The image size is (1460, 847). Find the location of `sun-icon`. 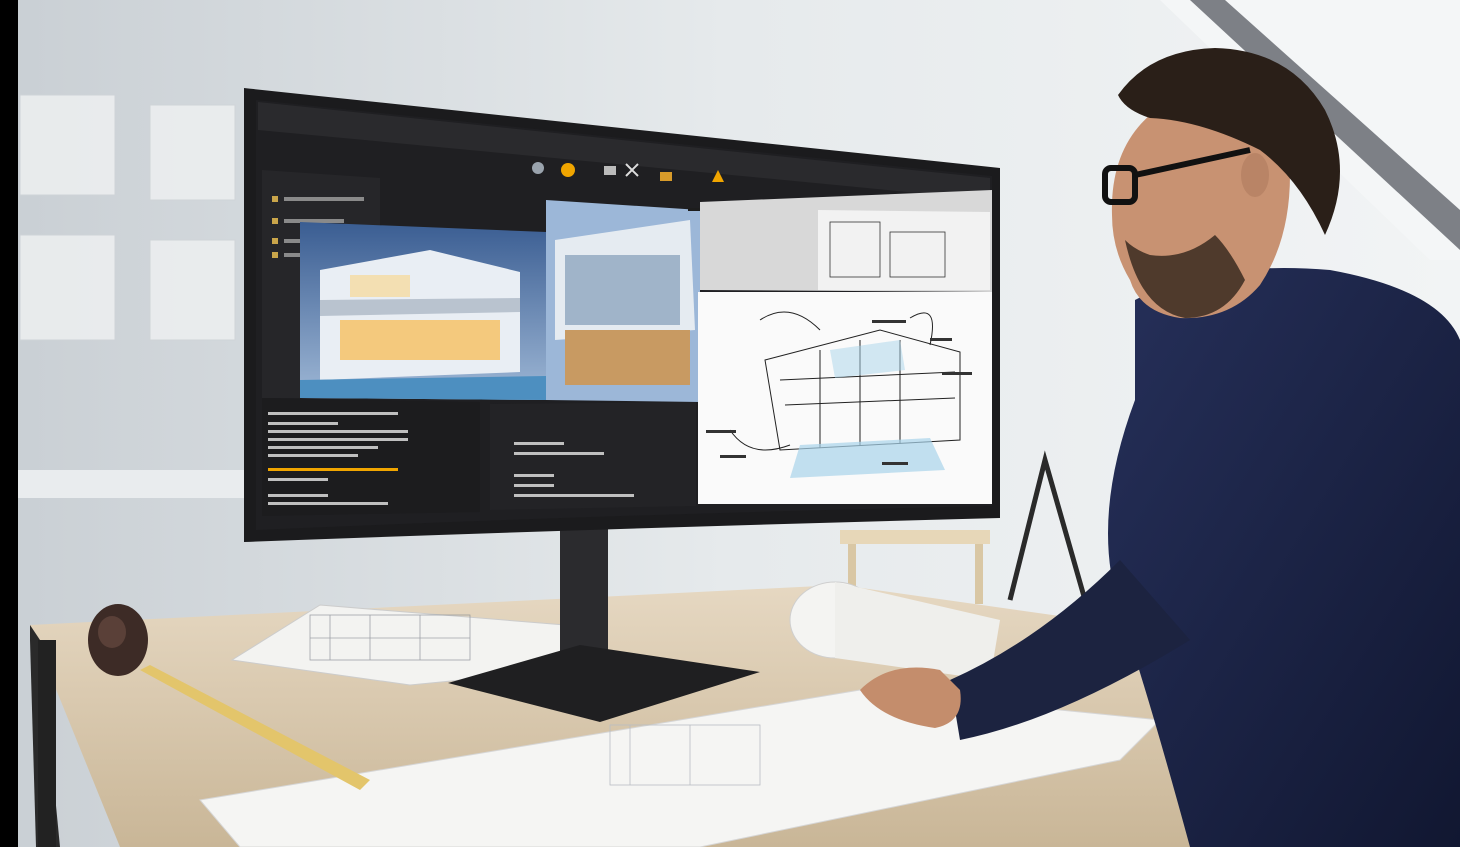

sun-icon is located at coordinates (568, 170).